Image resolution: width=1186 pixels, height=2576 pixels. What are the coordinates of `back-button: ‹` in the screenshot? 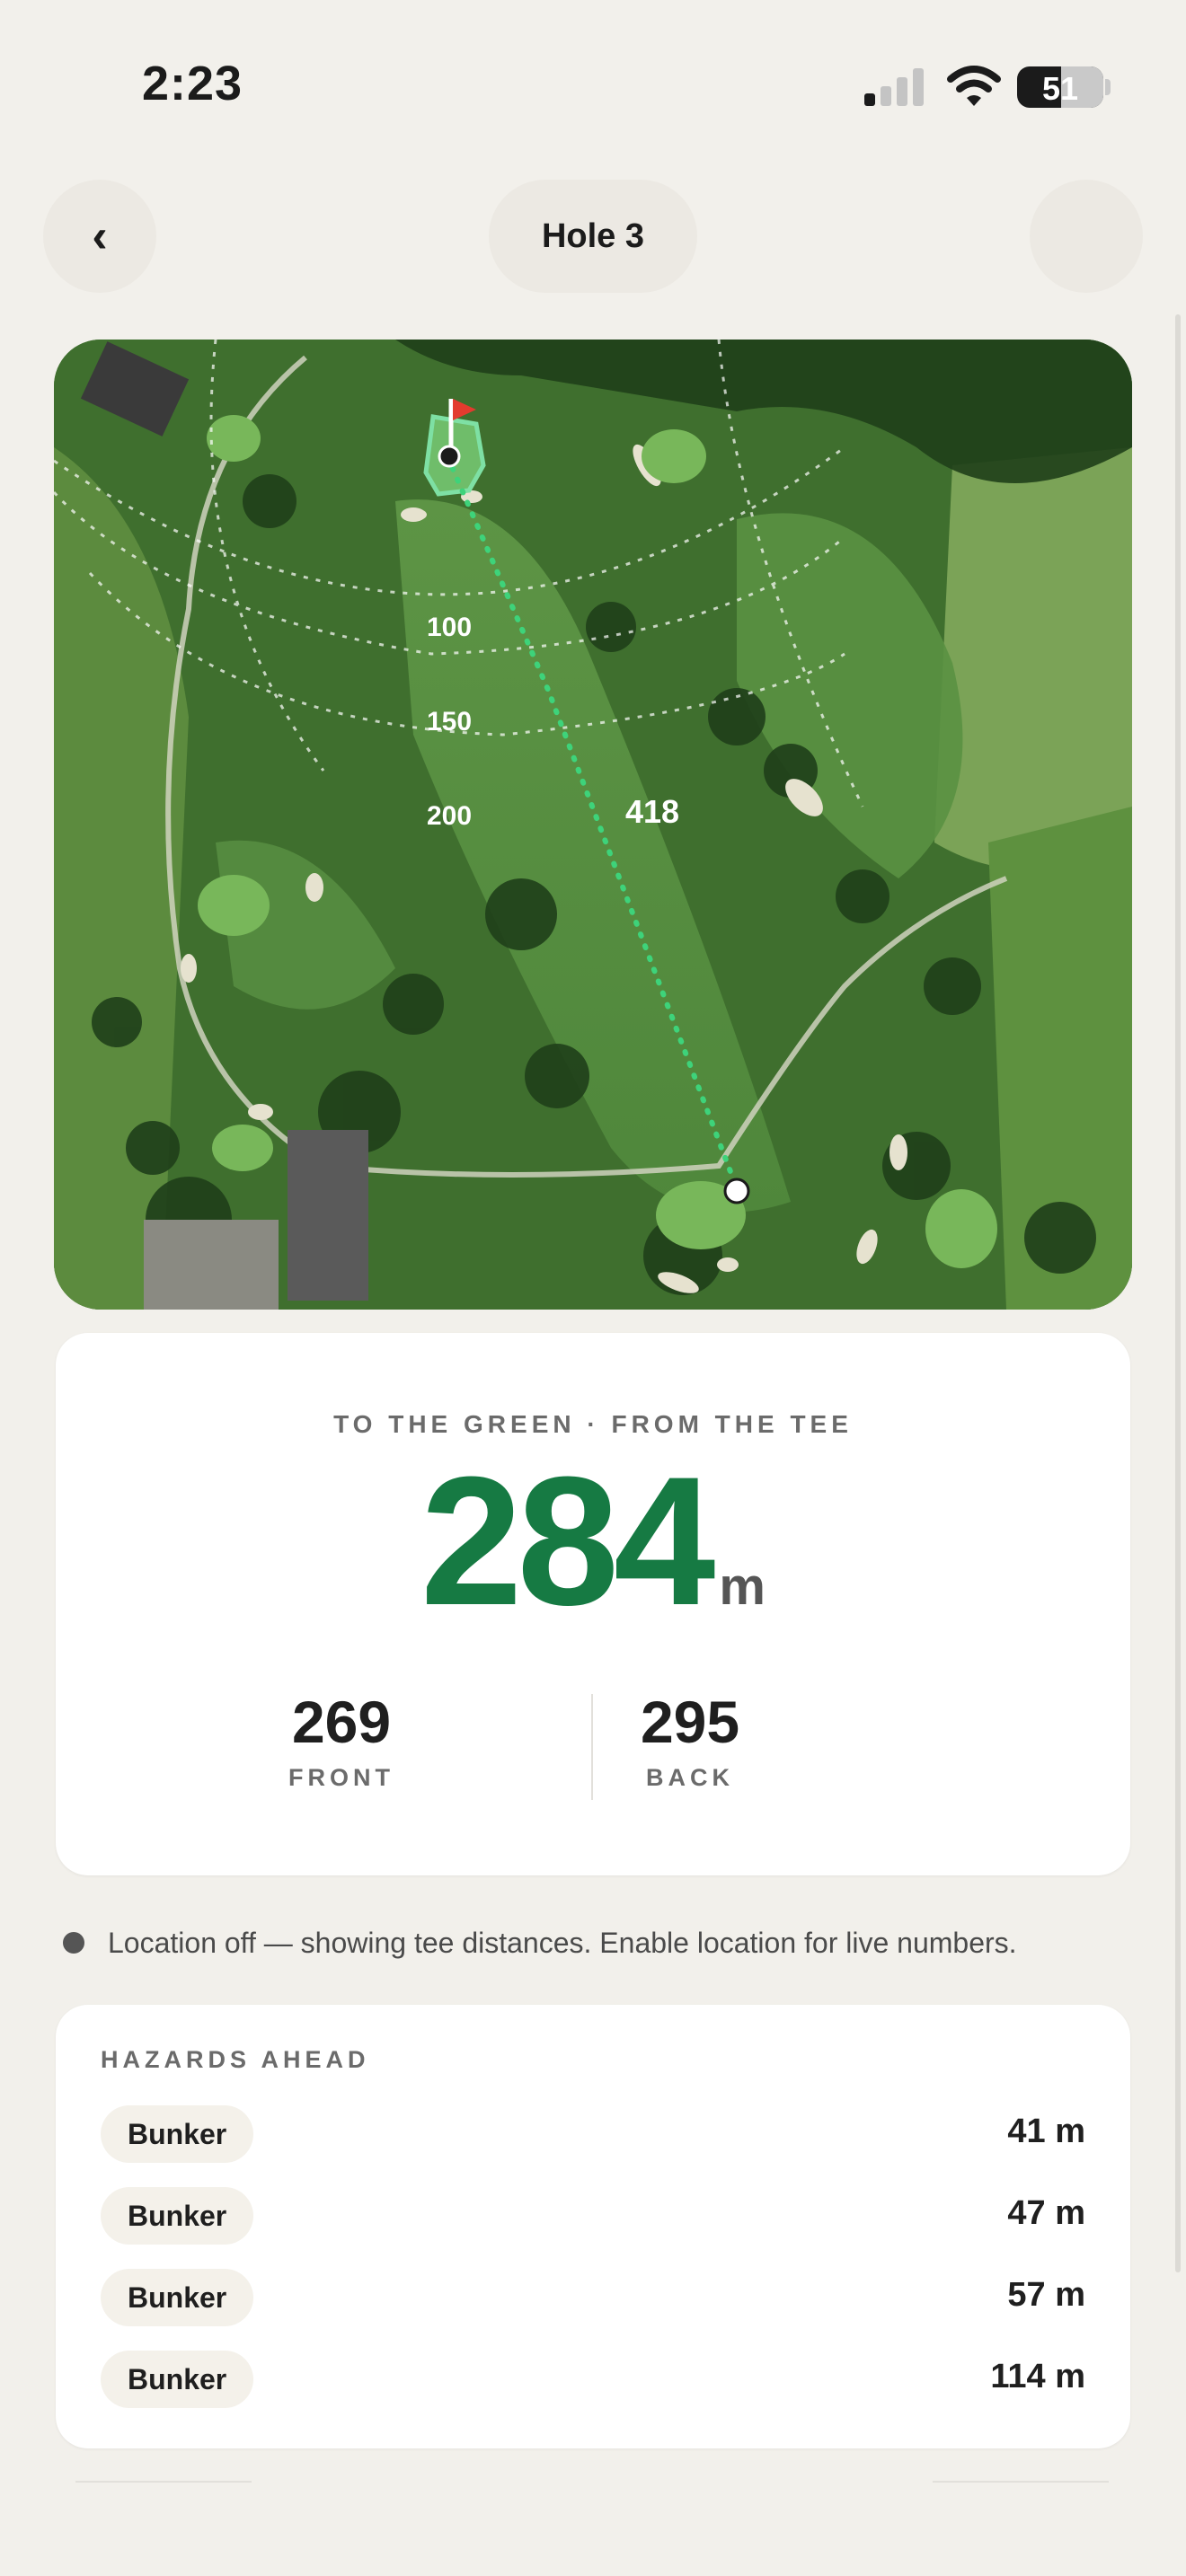 It's located at (99, 236).